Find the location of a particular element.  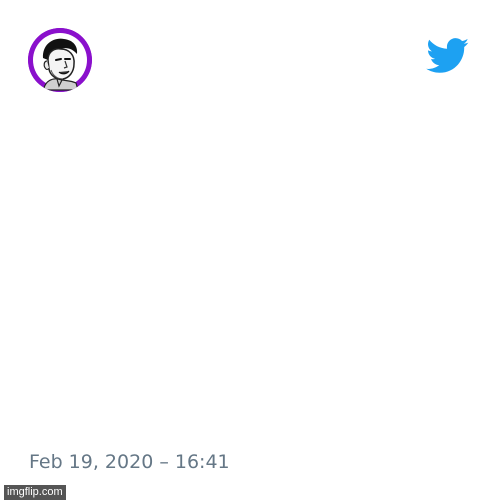

avatar is located at coordinates (60, 60).